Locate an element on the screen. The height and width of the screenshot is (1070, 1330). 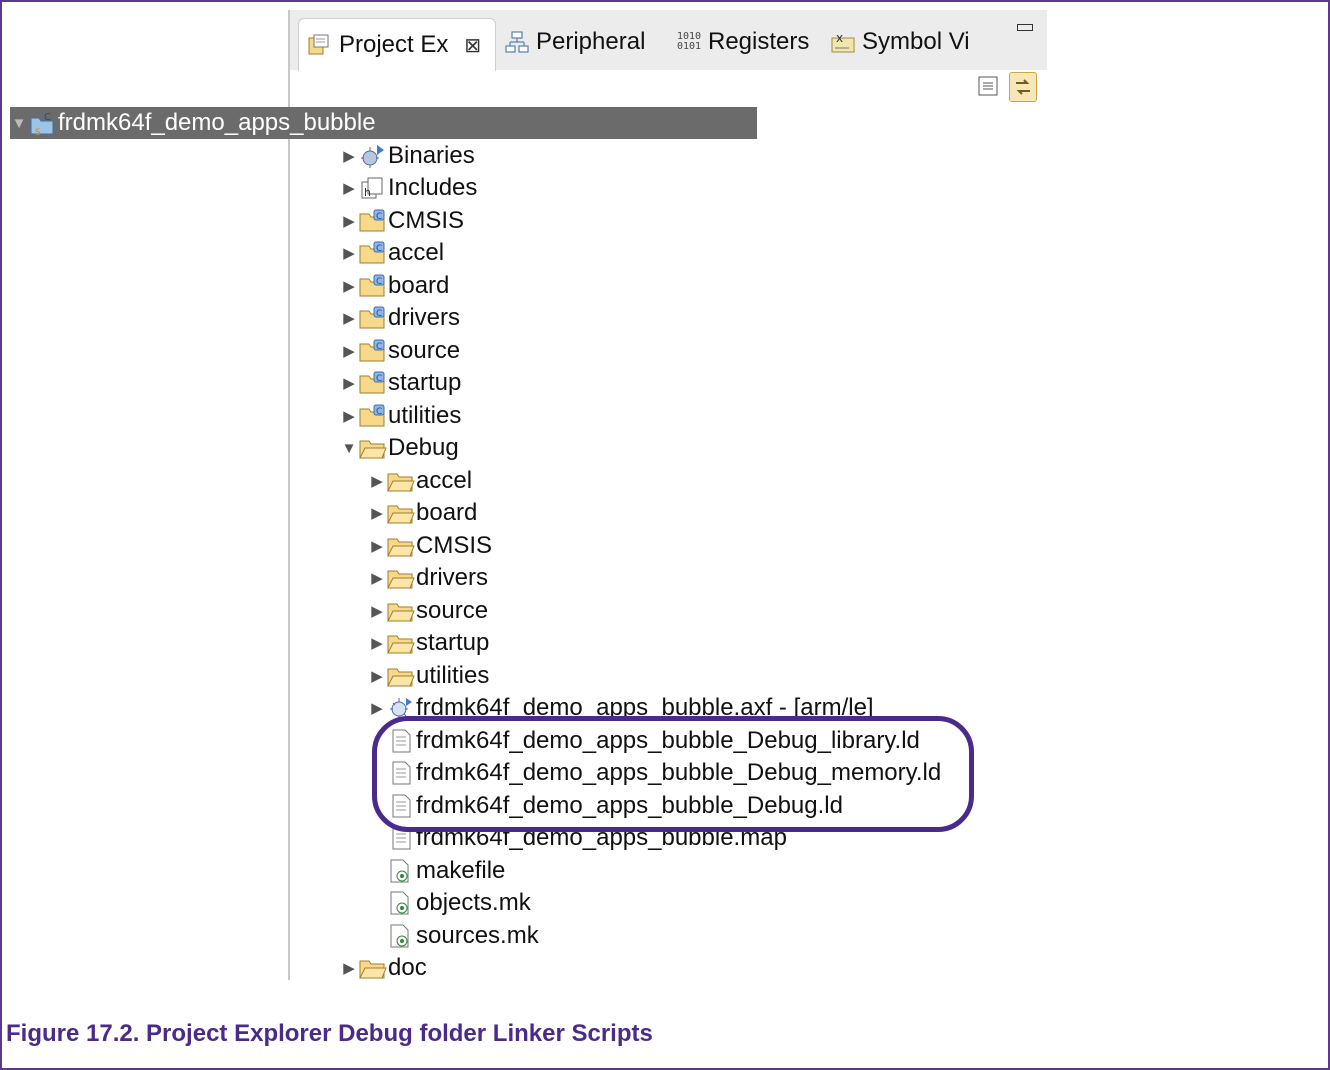
tab-peripheral: Peripheral is located at coordinates (574, 42).